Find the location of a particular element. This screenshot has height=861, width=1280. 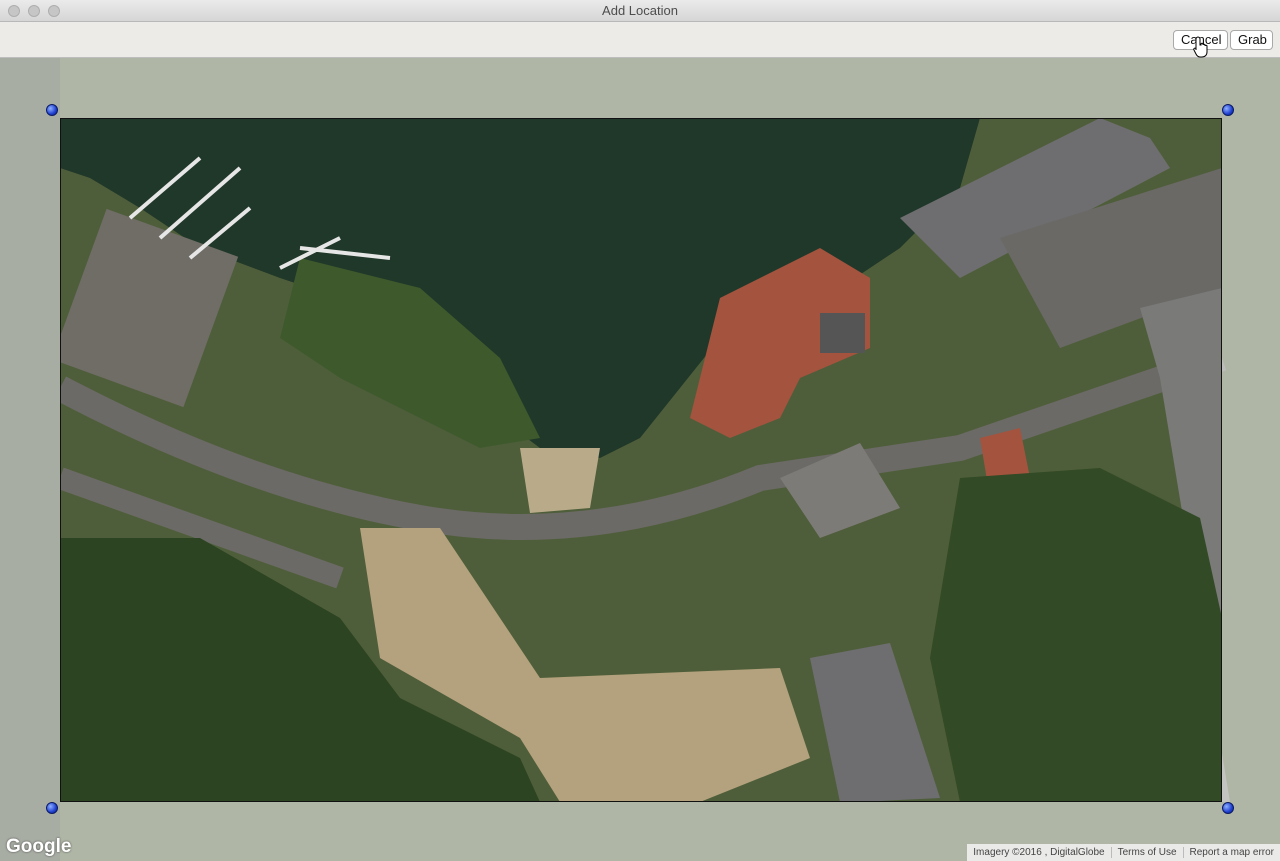

window-title: Add Location is located at coordinates (640, 10).